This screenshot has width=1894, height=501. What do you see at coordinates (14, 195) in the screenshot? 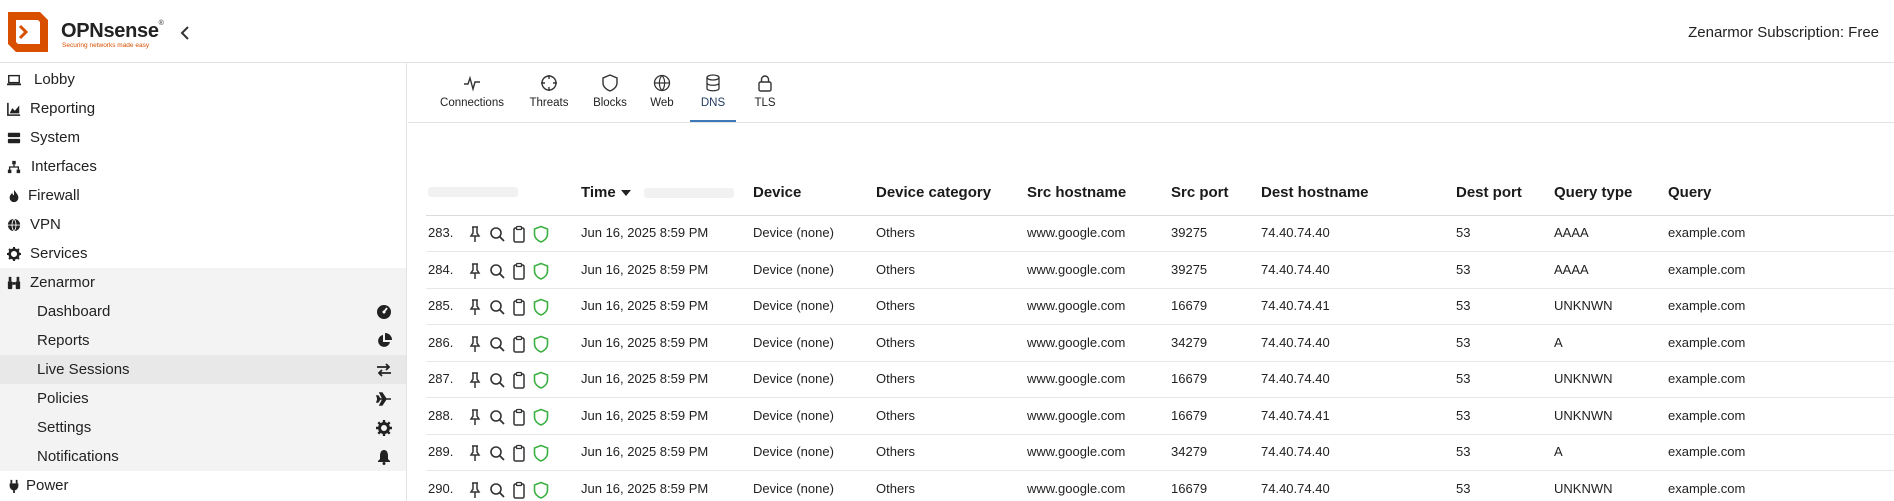
I see `fire-icon` at bounding box center [14, 195].